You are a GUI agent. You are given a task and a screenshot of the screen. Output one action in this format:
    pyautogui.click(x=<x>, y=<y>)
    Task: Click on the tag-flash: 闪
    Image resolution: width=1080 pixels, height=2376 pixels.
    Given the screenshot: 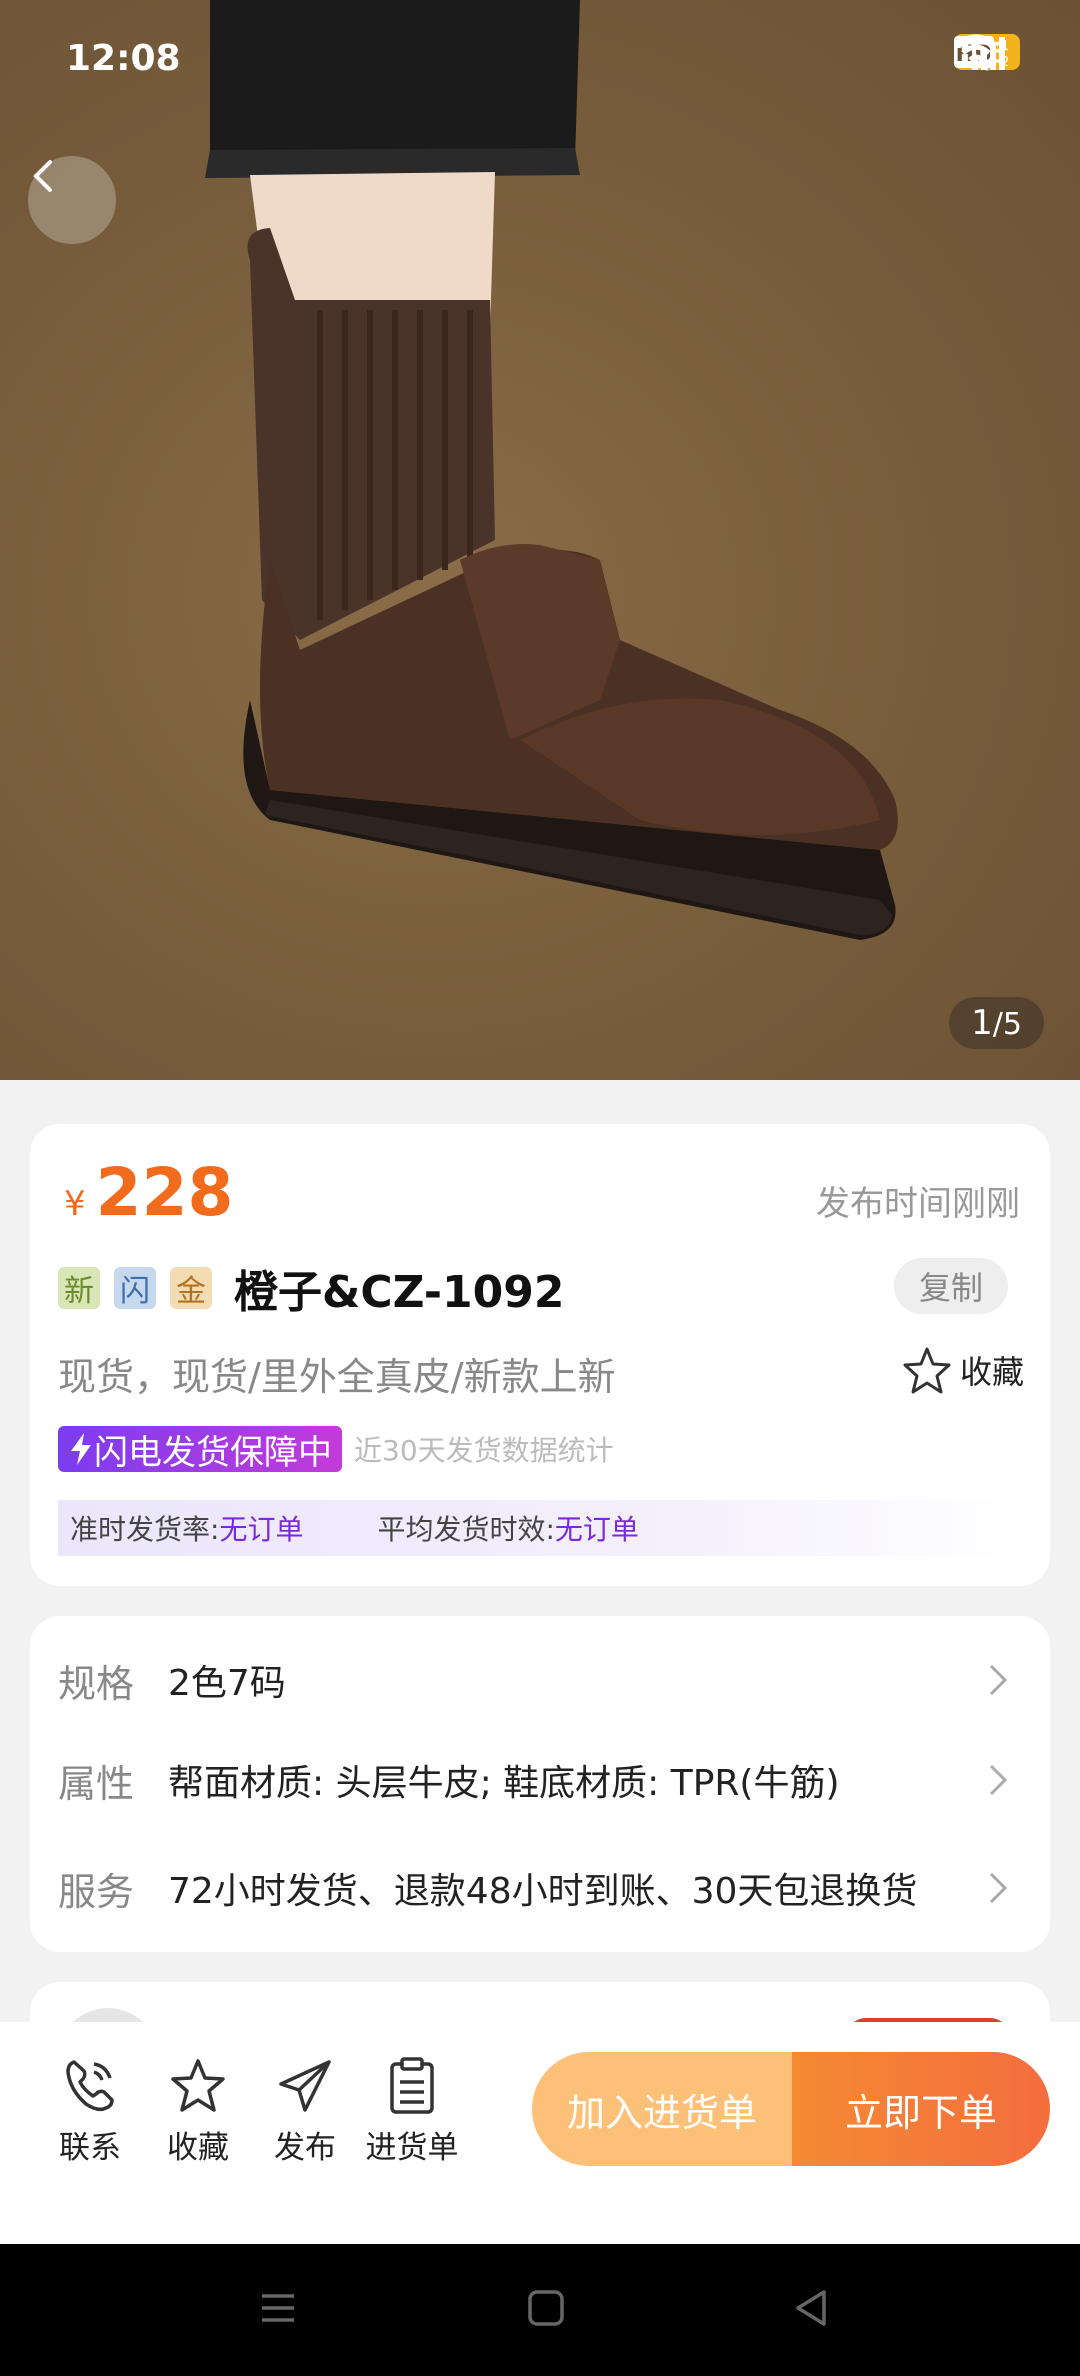 What is the action you would take?
    pyautogui.click(x=135, y=1288)
    